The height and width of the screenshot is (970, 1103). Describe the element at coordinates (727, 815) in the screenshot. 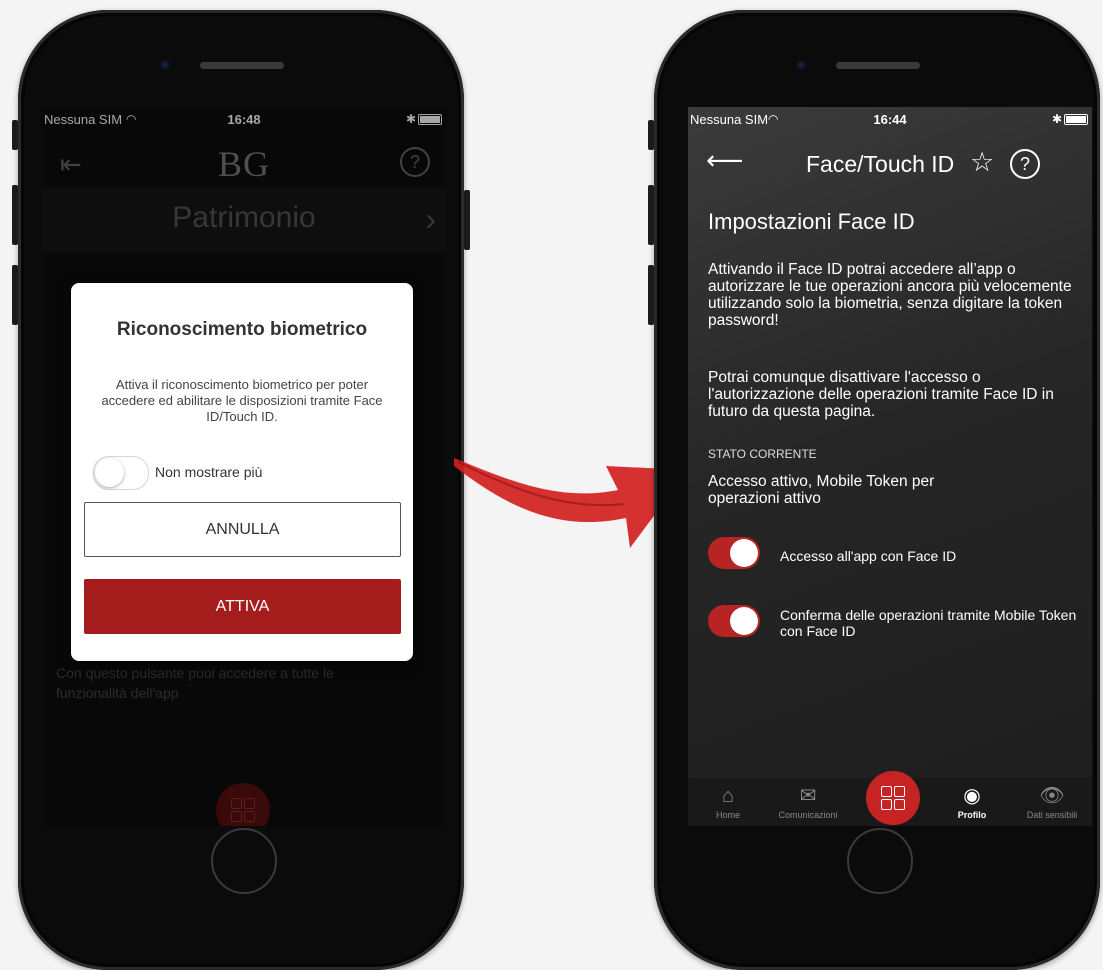

I see `tab-label: Home` at that location.